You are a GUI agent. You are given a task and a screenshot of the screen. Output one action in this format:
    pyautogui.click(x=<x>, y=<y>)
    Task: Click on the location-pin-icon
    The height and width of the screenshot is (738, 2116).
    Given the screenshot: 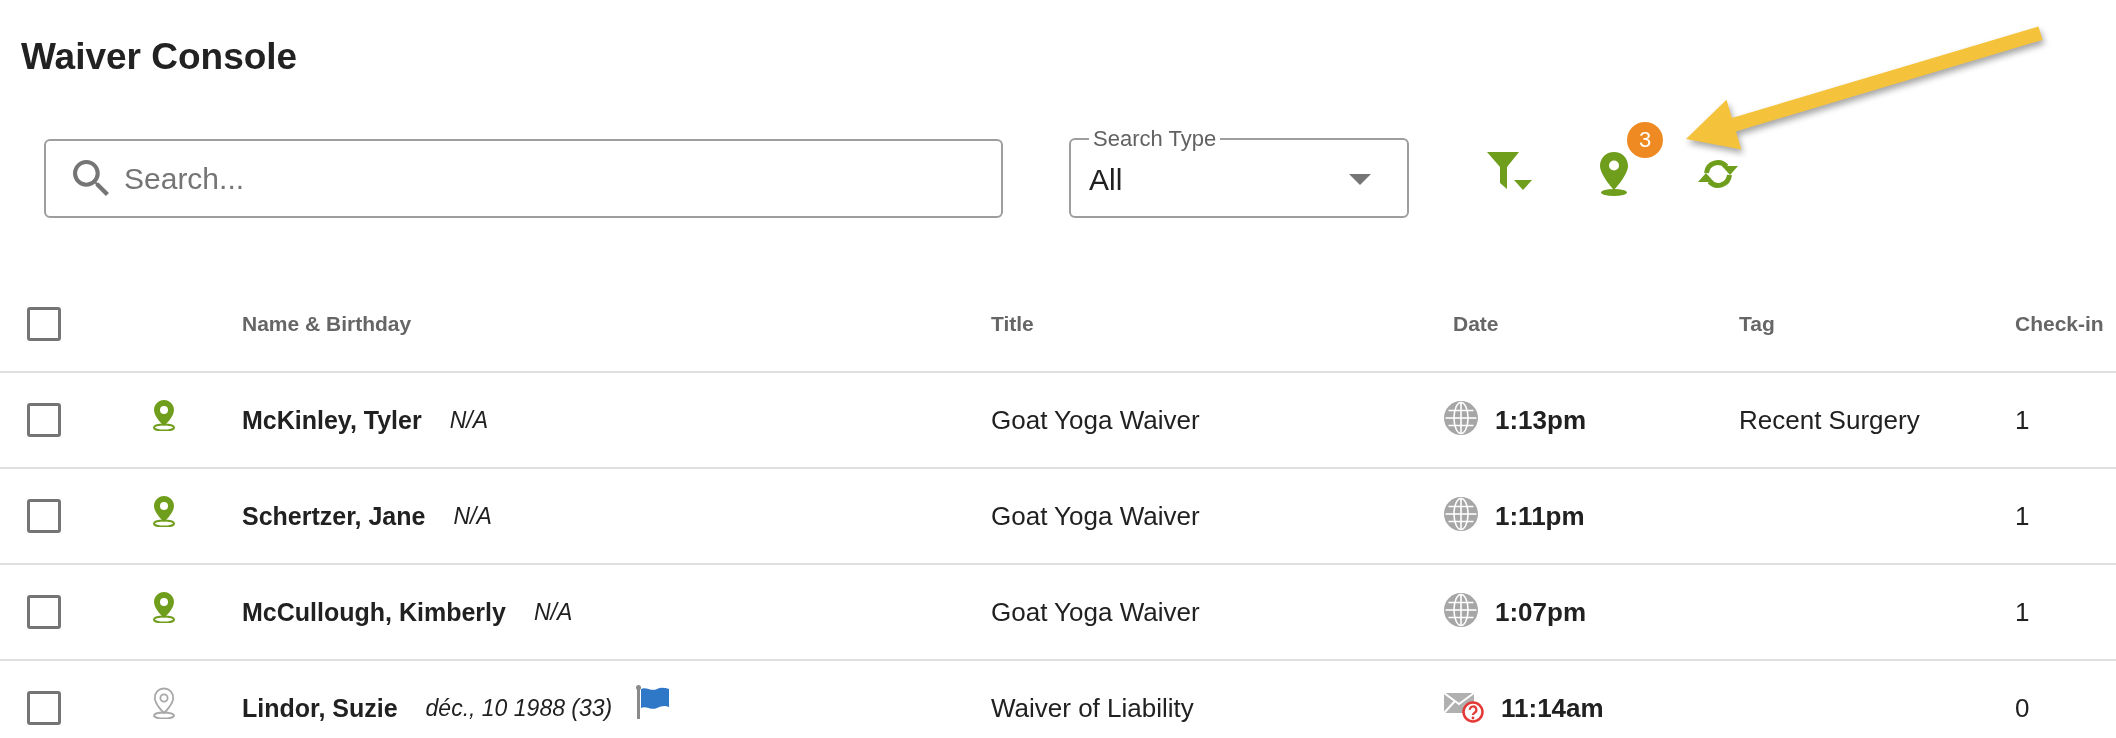 What is the action you would take?
    pyautogui.click(x=1614, y=174)
    